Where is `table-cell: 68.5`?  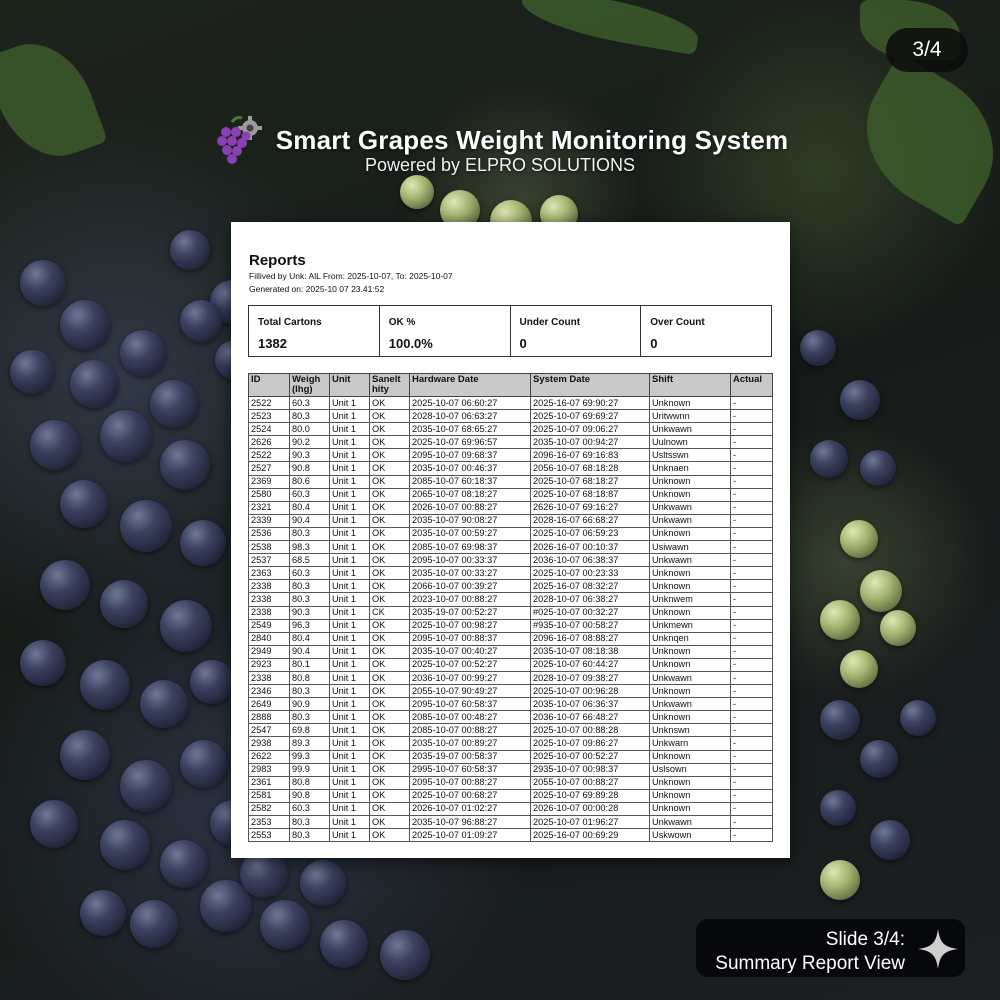 table-cell: 68.5 is located at coordinates (309, 560).